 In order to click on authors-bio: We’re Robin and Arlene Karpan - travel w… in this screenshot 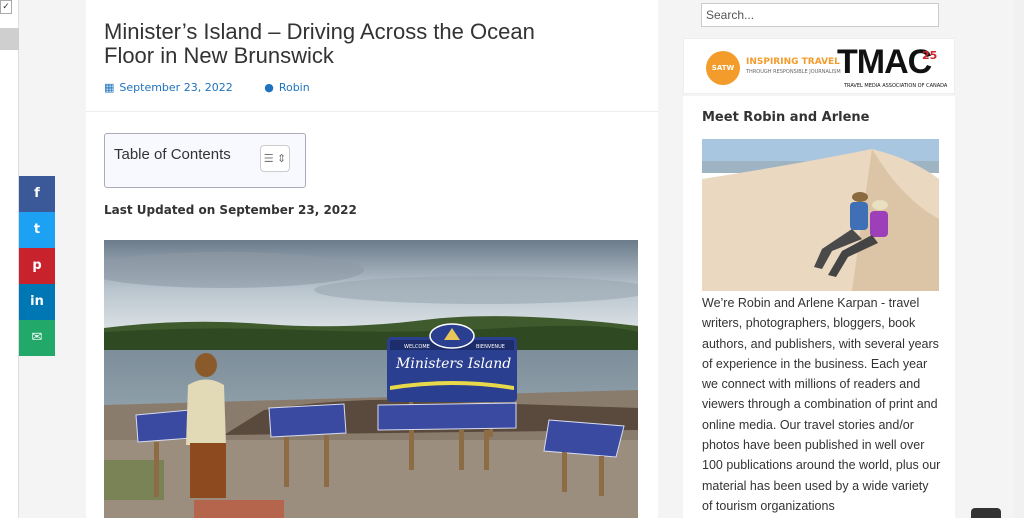, I will do `click(821, 404)`.